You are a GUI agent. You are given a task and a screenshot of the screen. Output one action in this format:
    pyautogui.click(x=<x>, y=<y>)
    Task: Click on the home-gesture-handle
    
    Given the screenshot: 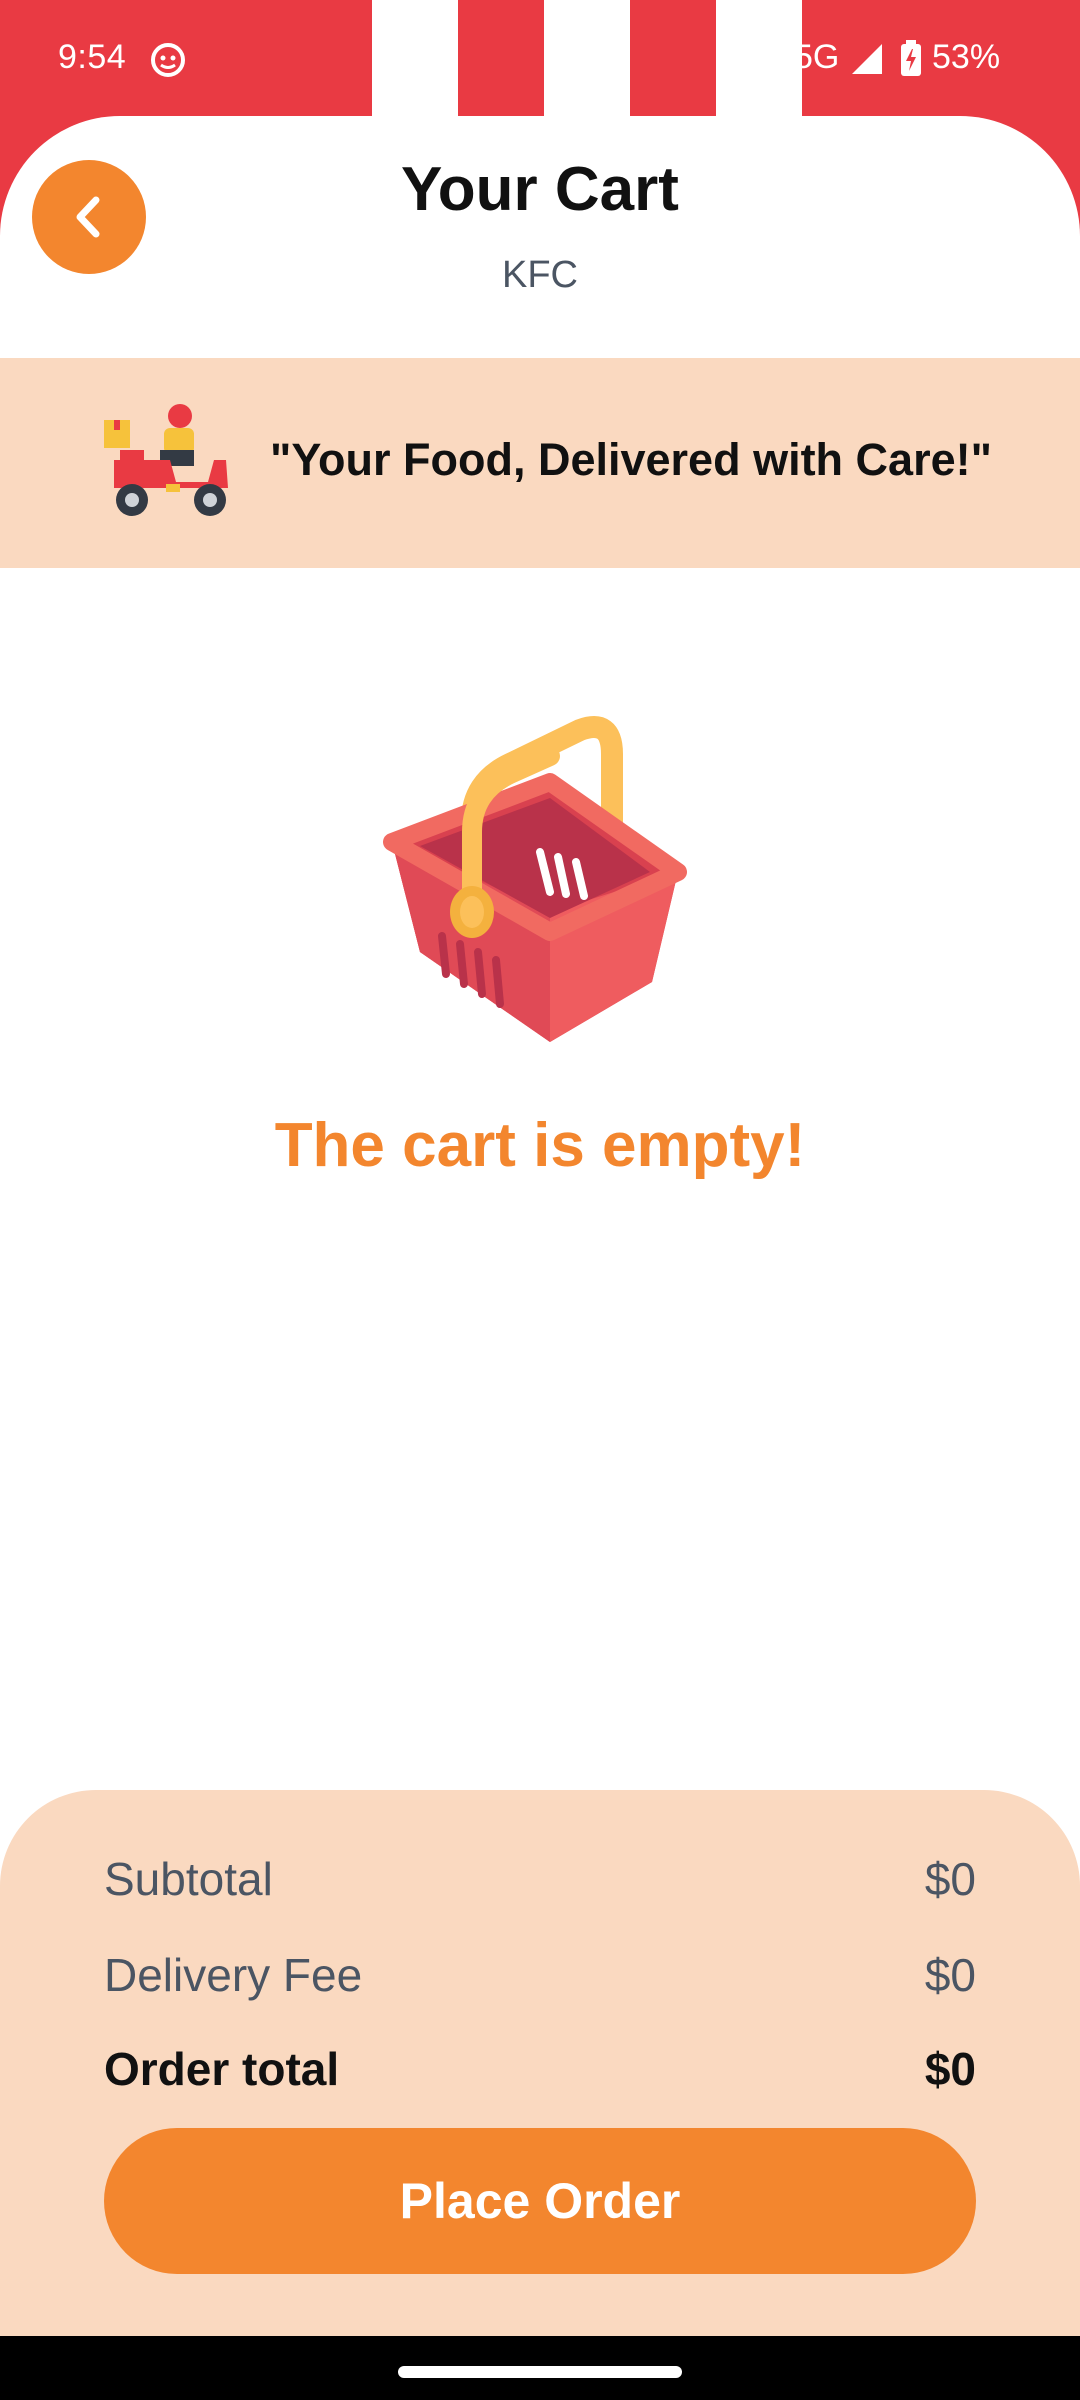 What is the action you would take?
    pyautogui.click(x=540, y=2372)
    